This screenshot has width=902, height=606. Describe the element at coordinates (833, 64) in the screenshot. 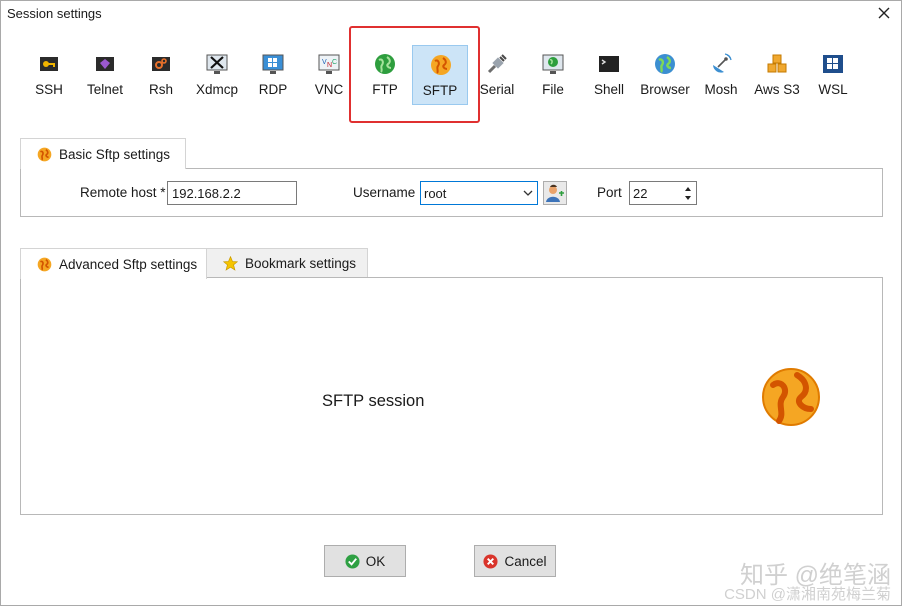

I see `wsl-windows-icon` at that location.